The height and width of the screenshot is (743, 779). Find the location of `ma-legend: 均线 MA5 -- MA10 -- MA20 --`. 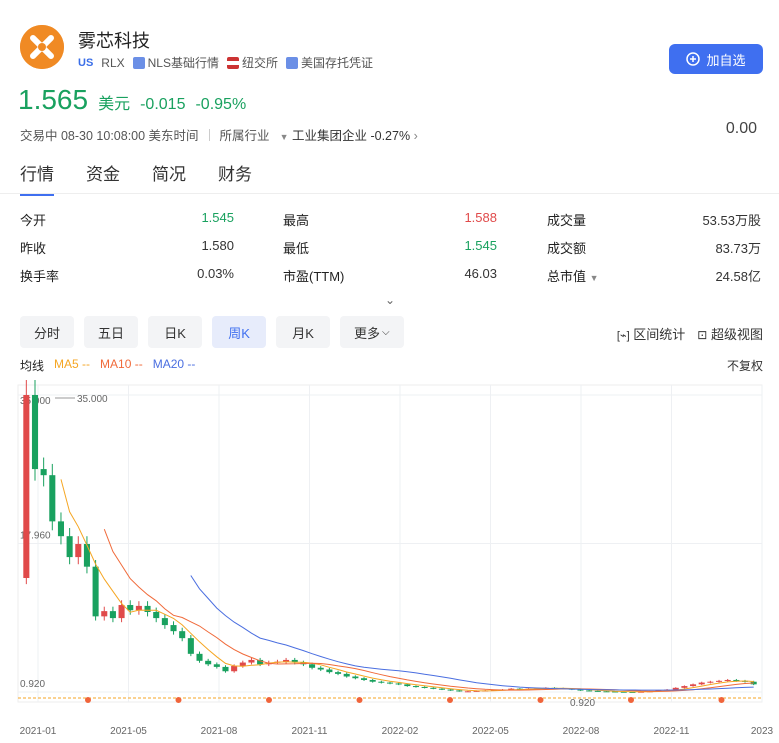

ma-legend: 均线 MA5 -- MA10 -- MA20 -- is located at coordinates (107, 365).